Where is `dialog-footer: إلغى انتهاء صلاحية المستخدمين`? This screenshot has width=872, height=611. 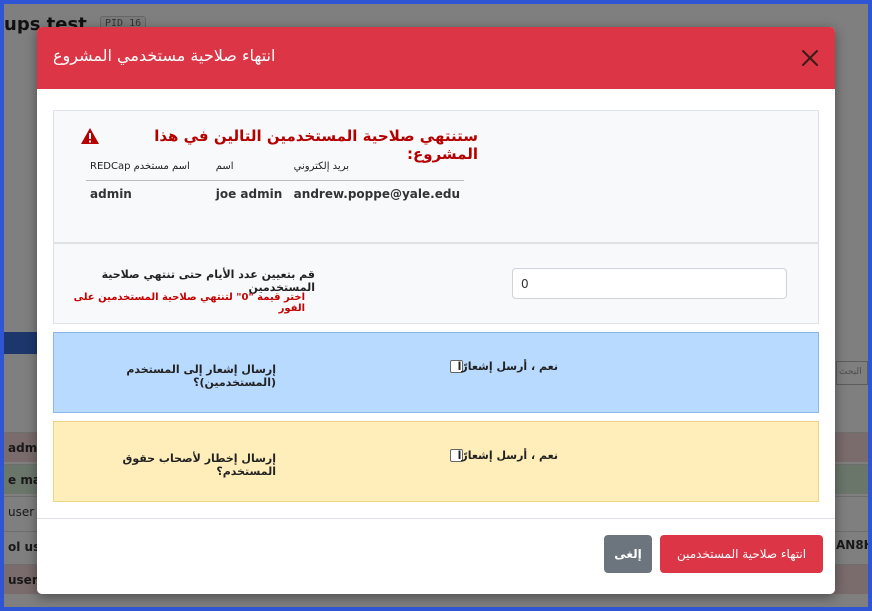
dialog-footer: إلغى انتهاء صلاحية المستخدمين is located at coordinates (436, 556).